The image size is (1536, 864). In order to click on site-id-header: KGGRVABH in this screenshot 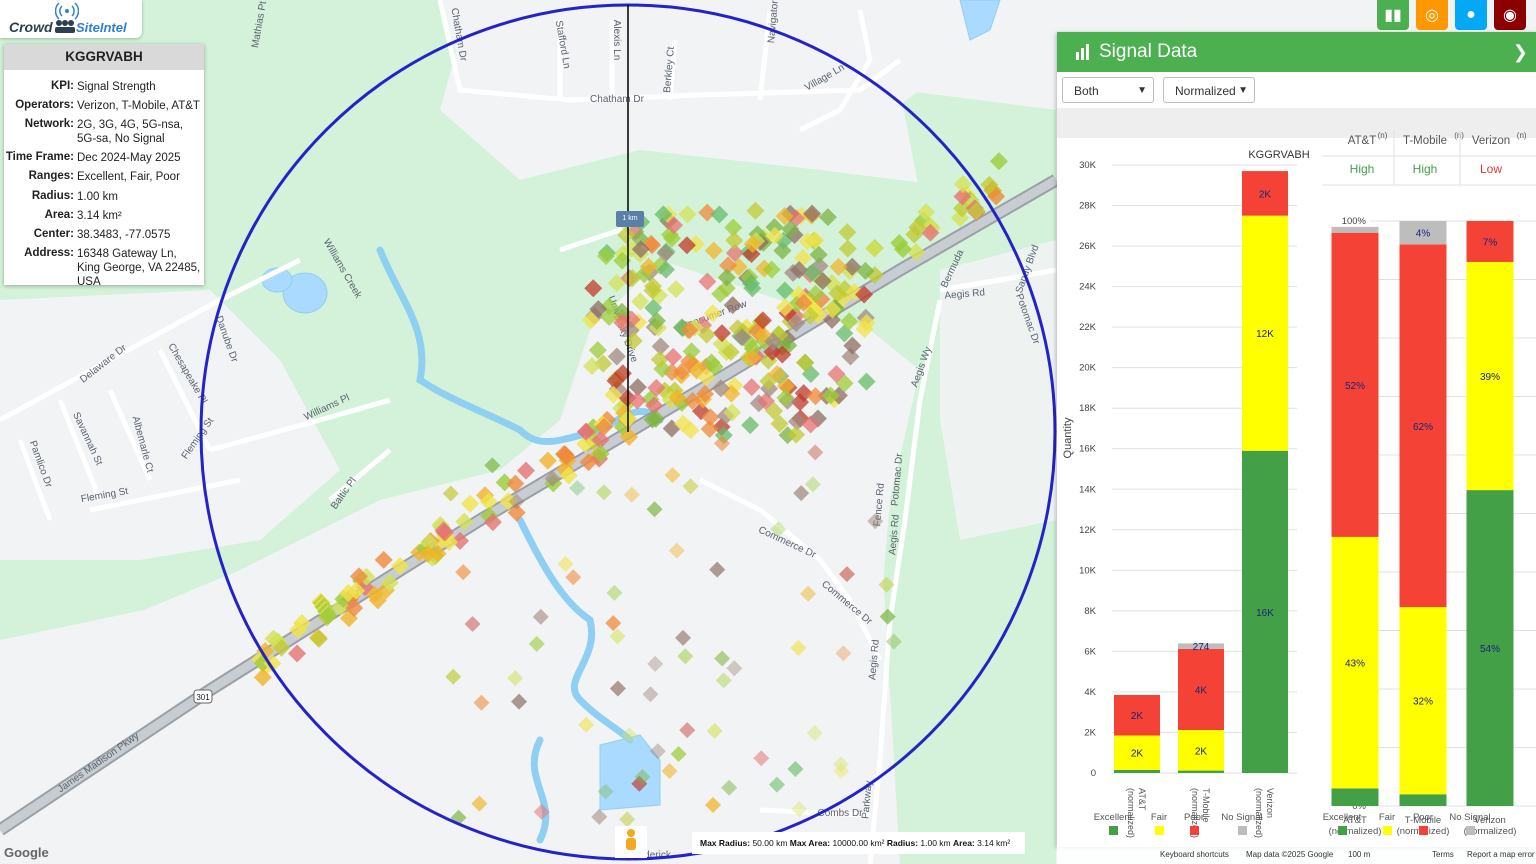, I will do `click(104, 57)`.